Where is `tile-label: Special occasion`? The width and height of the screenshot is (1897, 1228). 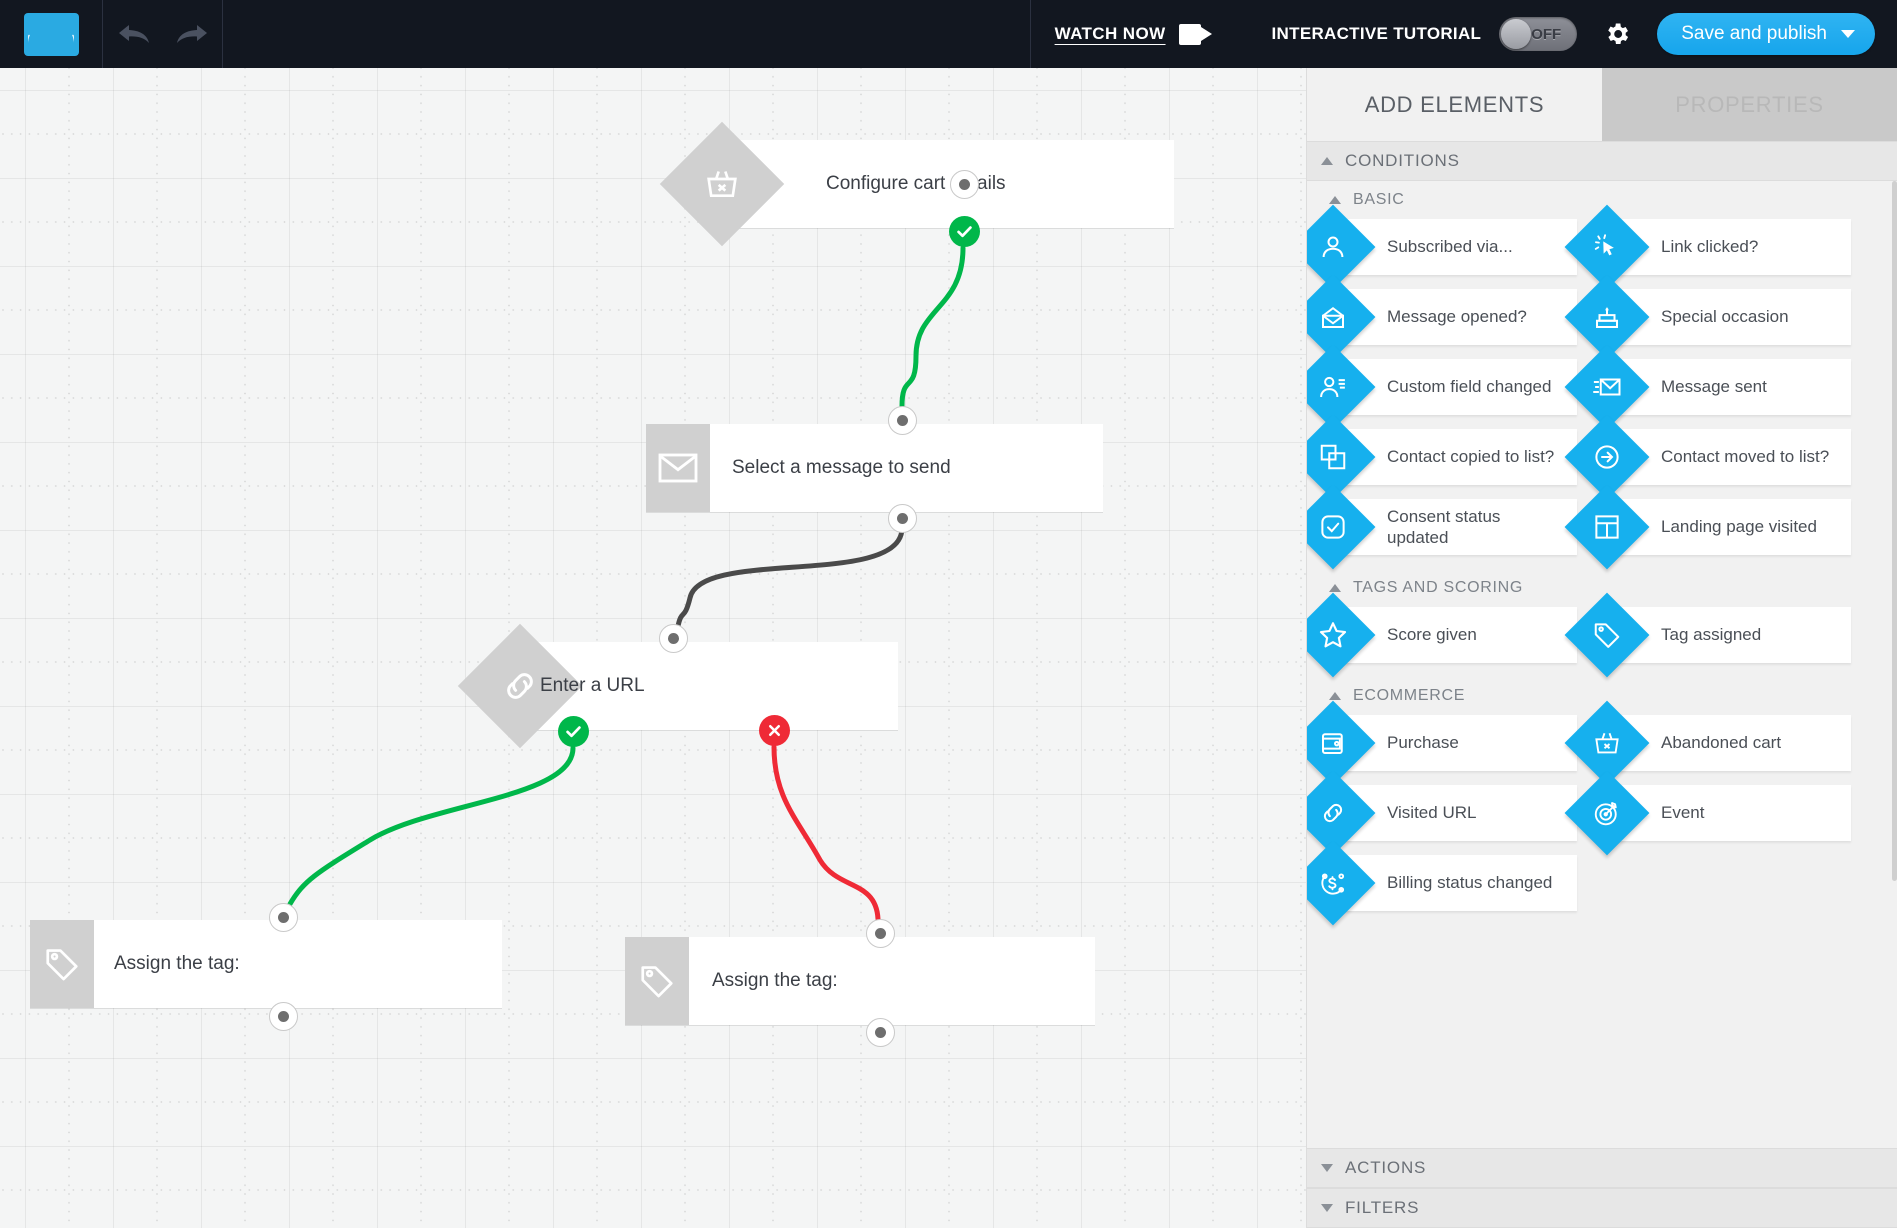 tile-label: Special occasion is located at coordinates (1725, 317).